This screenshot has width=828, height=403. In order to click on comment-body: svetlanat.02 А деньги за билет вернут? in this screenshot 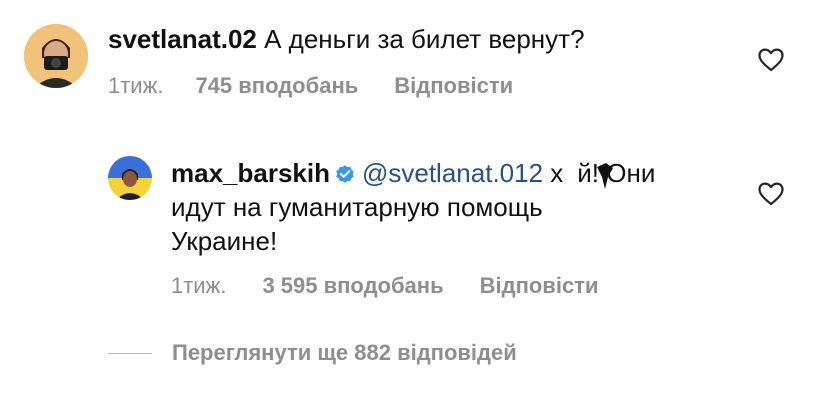, I will do `click(346, 39)`.